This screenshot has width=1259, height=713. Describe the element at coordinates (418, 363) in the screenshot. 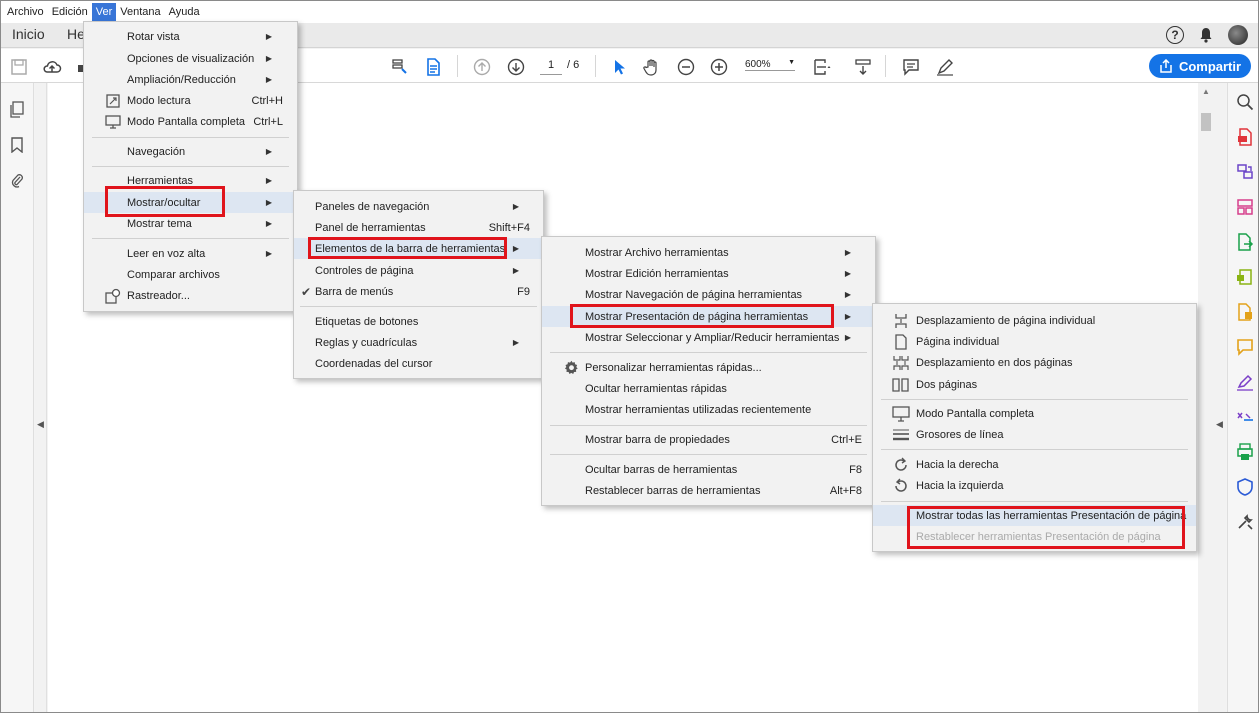

I see `menu-item-coordenadas-cursor: Coordenadas del cursor` at that location.